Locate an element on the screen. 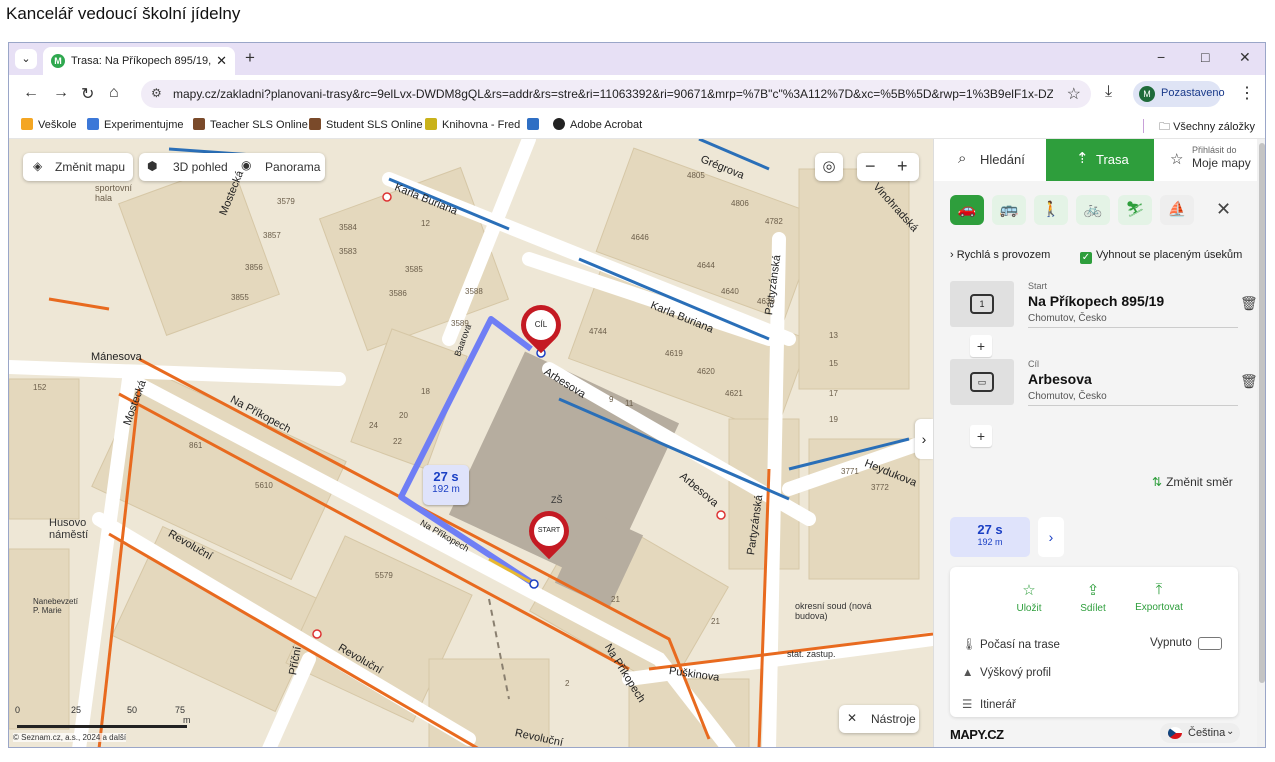 Image resolution: width=1275 pixels, height=762 pixels. change-map-button: ◈ Změnit mapu is located at coordinates (78, 167).